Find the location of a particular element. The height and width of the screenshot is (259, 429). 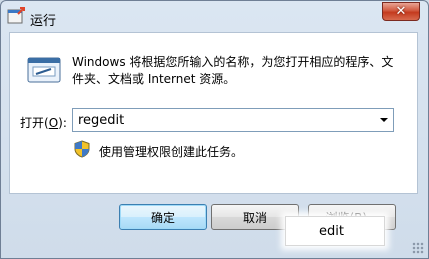

title-bar: 运行 ✕ is located at coordinates (214, 17).